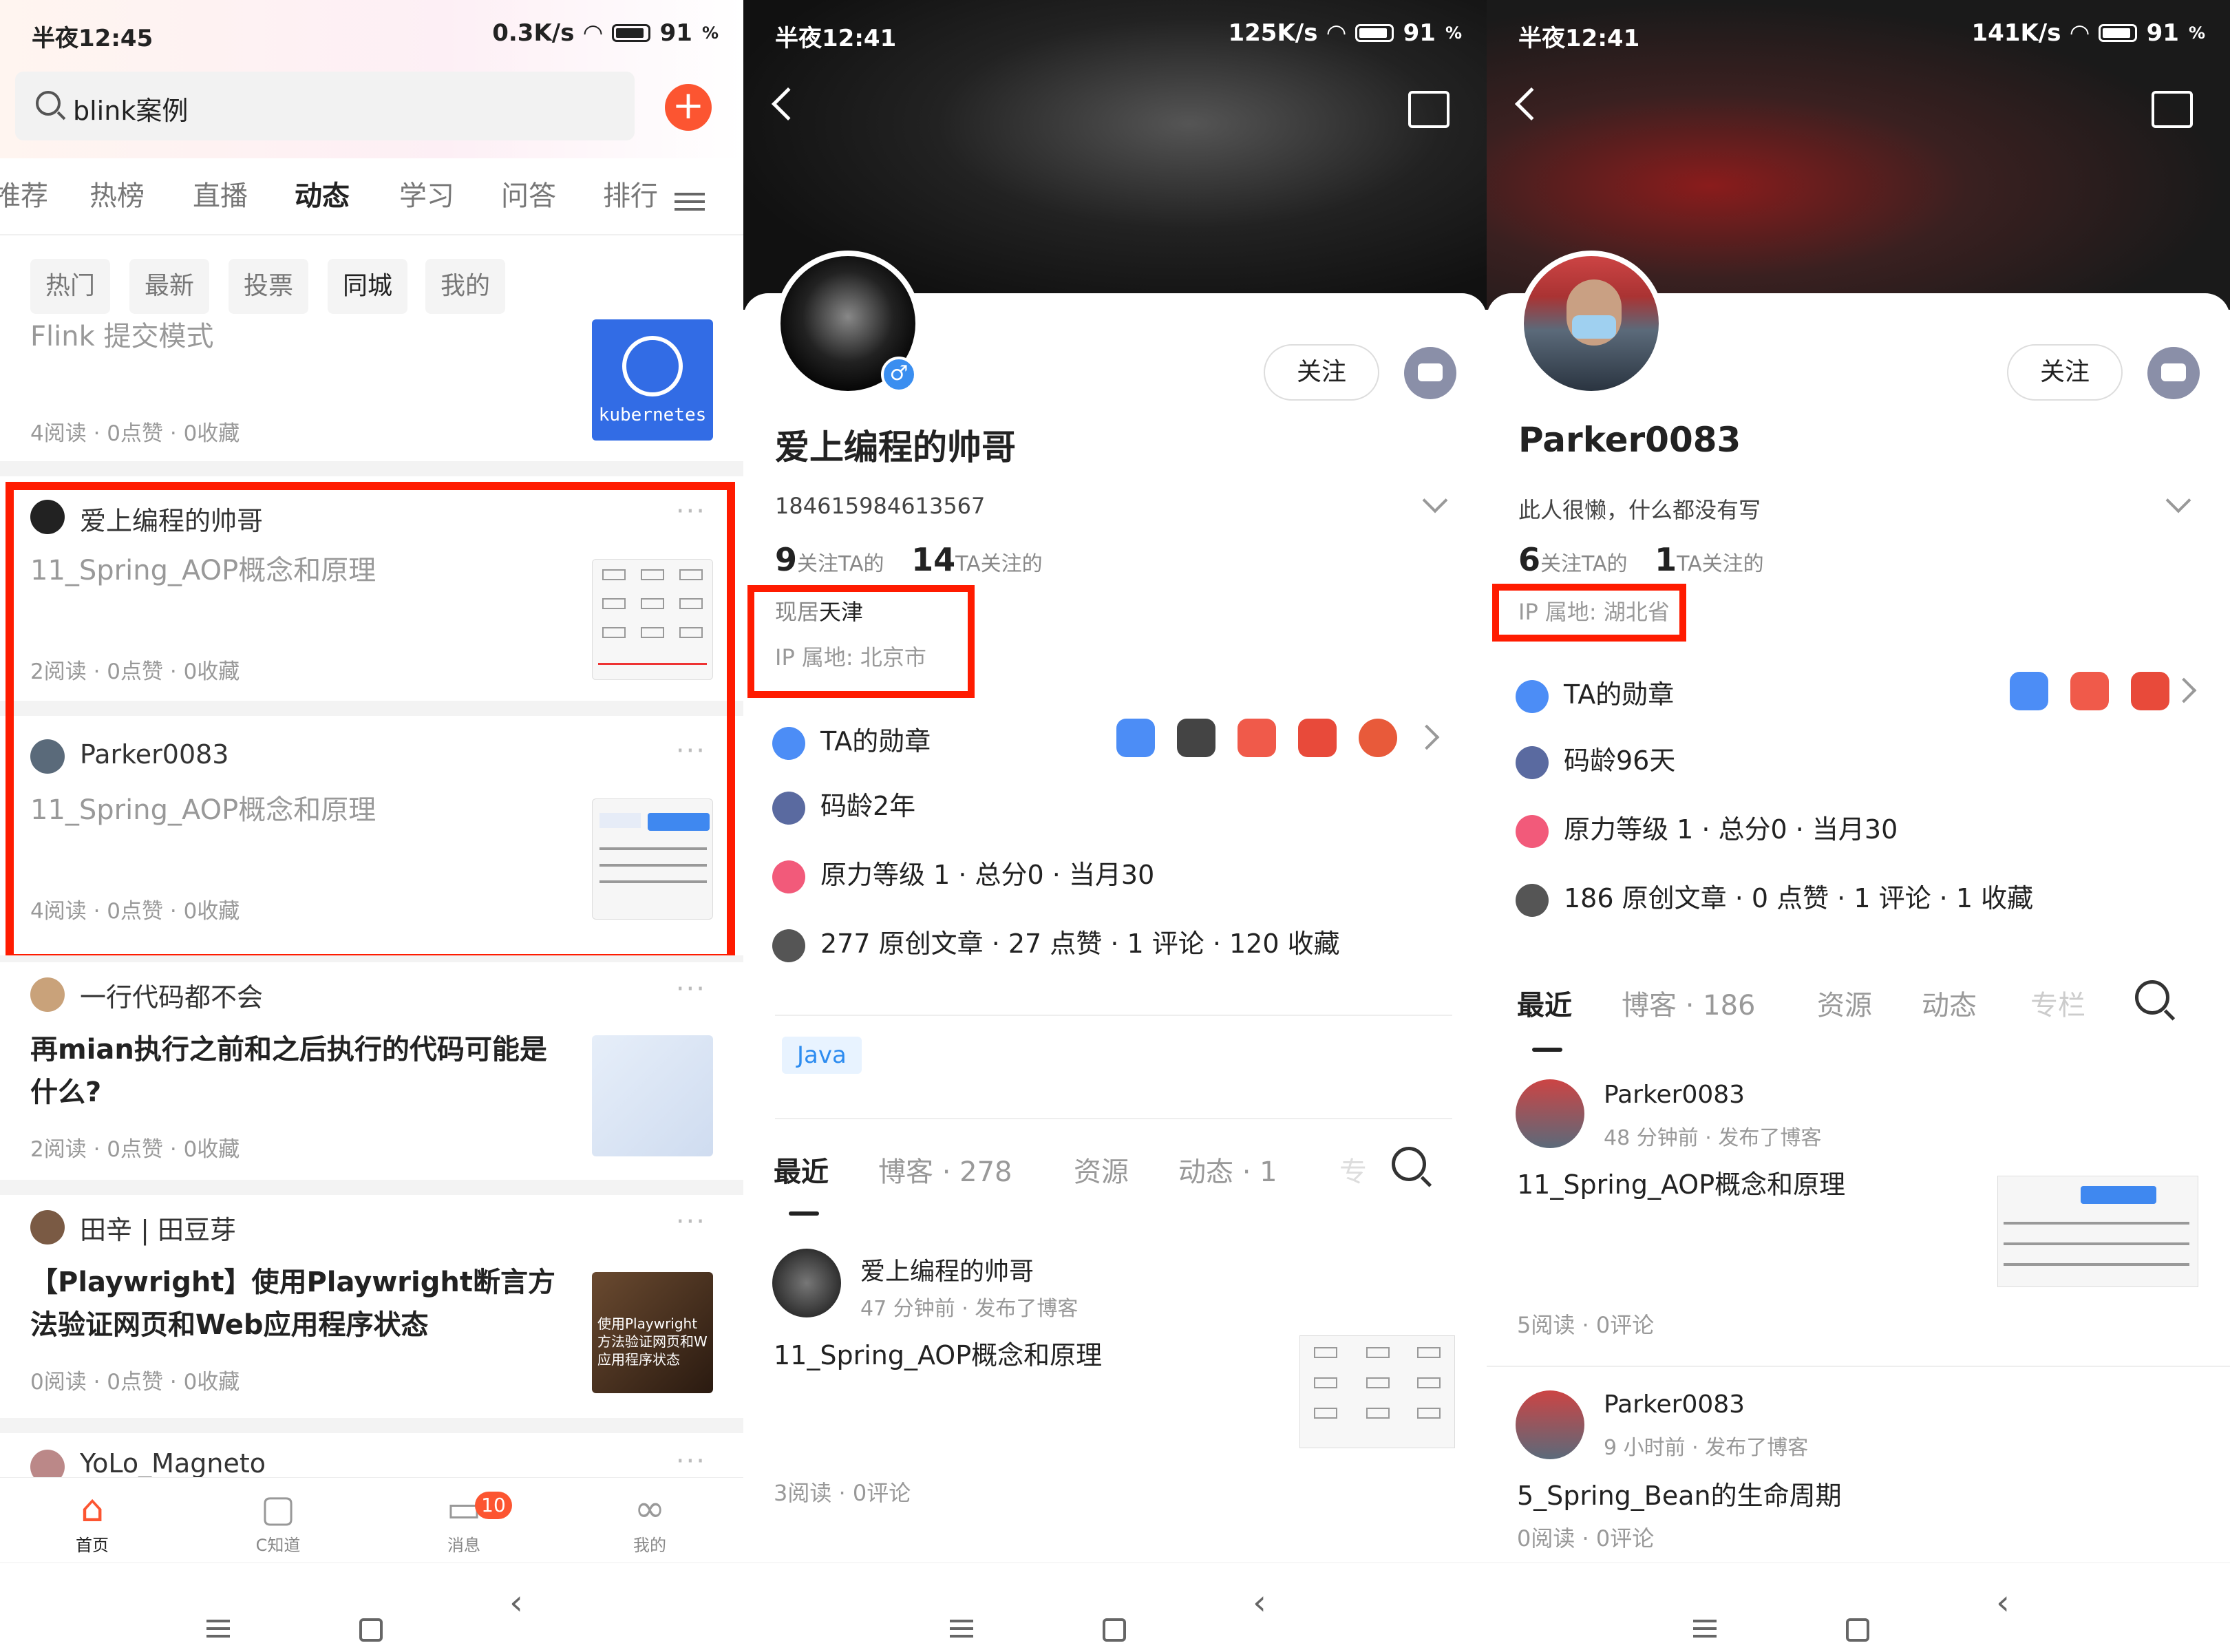  What do you see at coordinates (288, 1071) in the screenshot?
I see `feed-title: 再mian执行之前和之后执行的代码可能是什么?` at bounding box center [288, 1071].